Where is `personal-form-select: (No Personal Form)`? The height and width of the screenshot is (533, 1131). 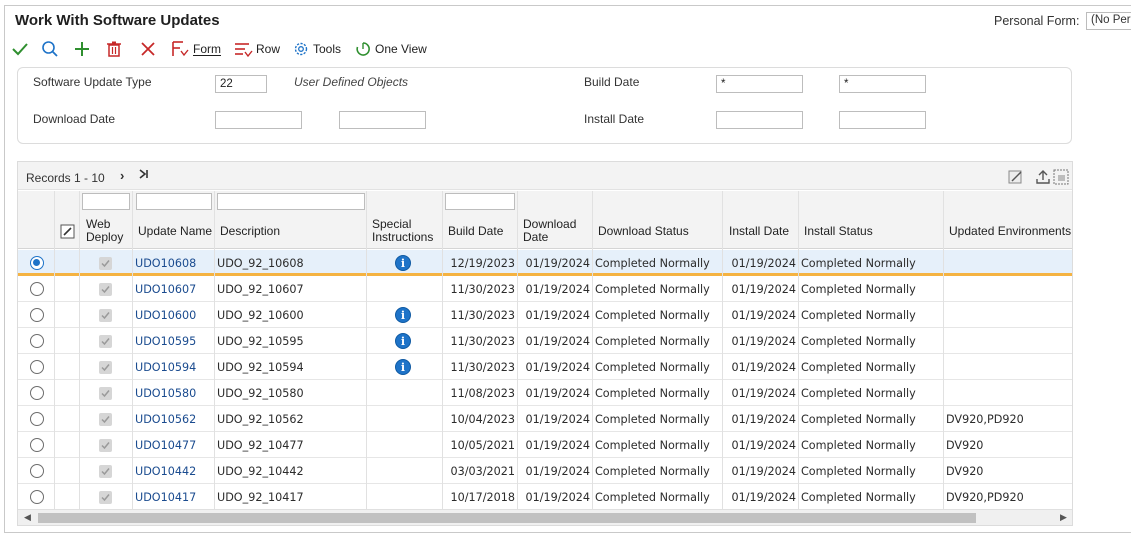
personal-form-select: (No Personal Form) is located at coordinates (1108, 21).